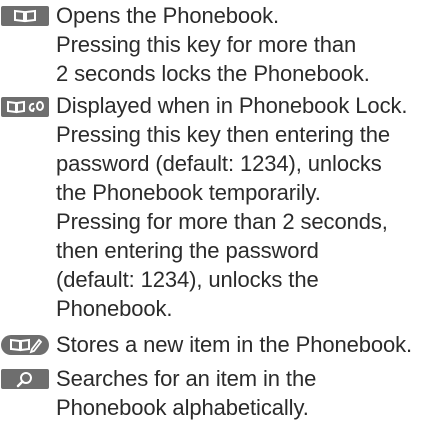 The image size is (442, 422). I want to click on search-key-icon, so click(25, 379).